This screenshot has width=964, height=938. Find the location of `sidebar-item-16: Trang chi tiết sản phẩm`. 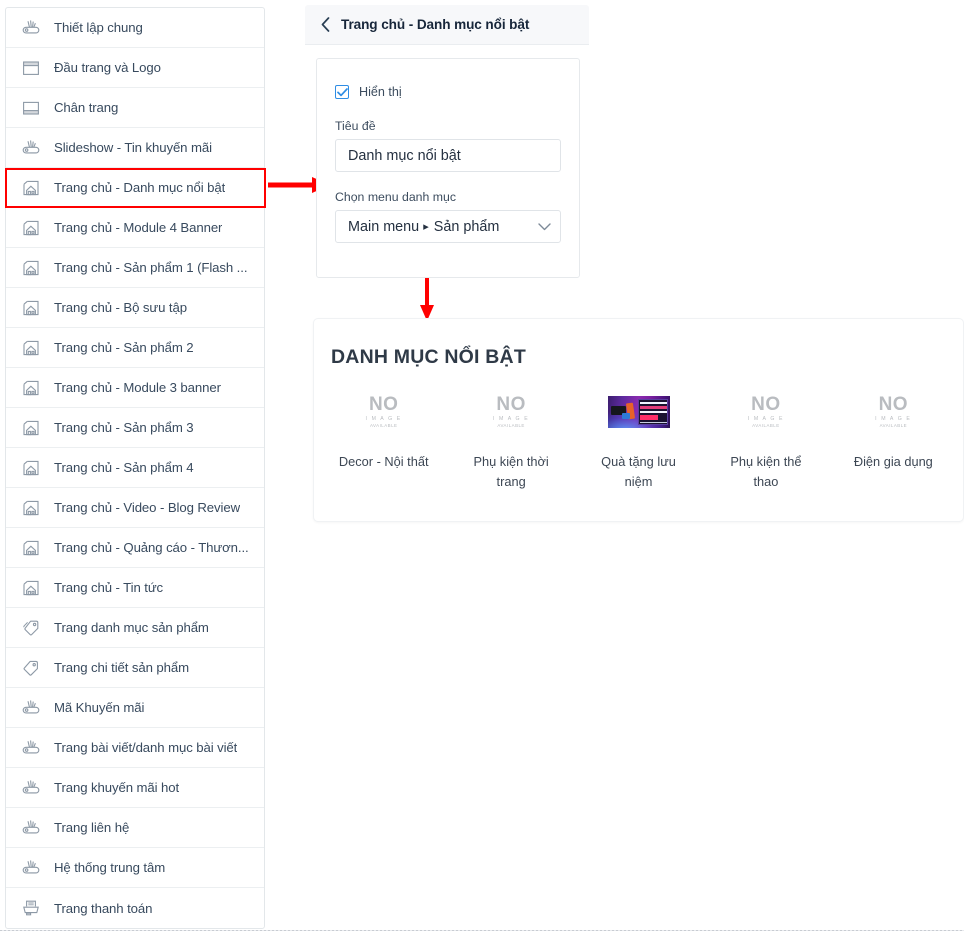

sidebar-item-16: Trang chi tiết sản phẩm is located at coordinates (135, 668).